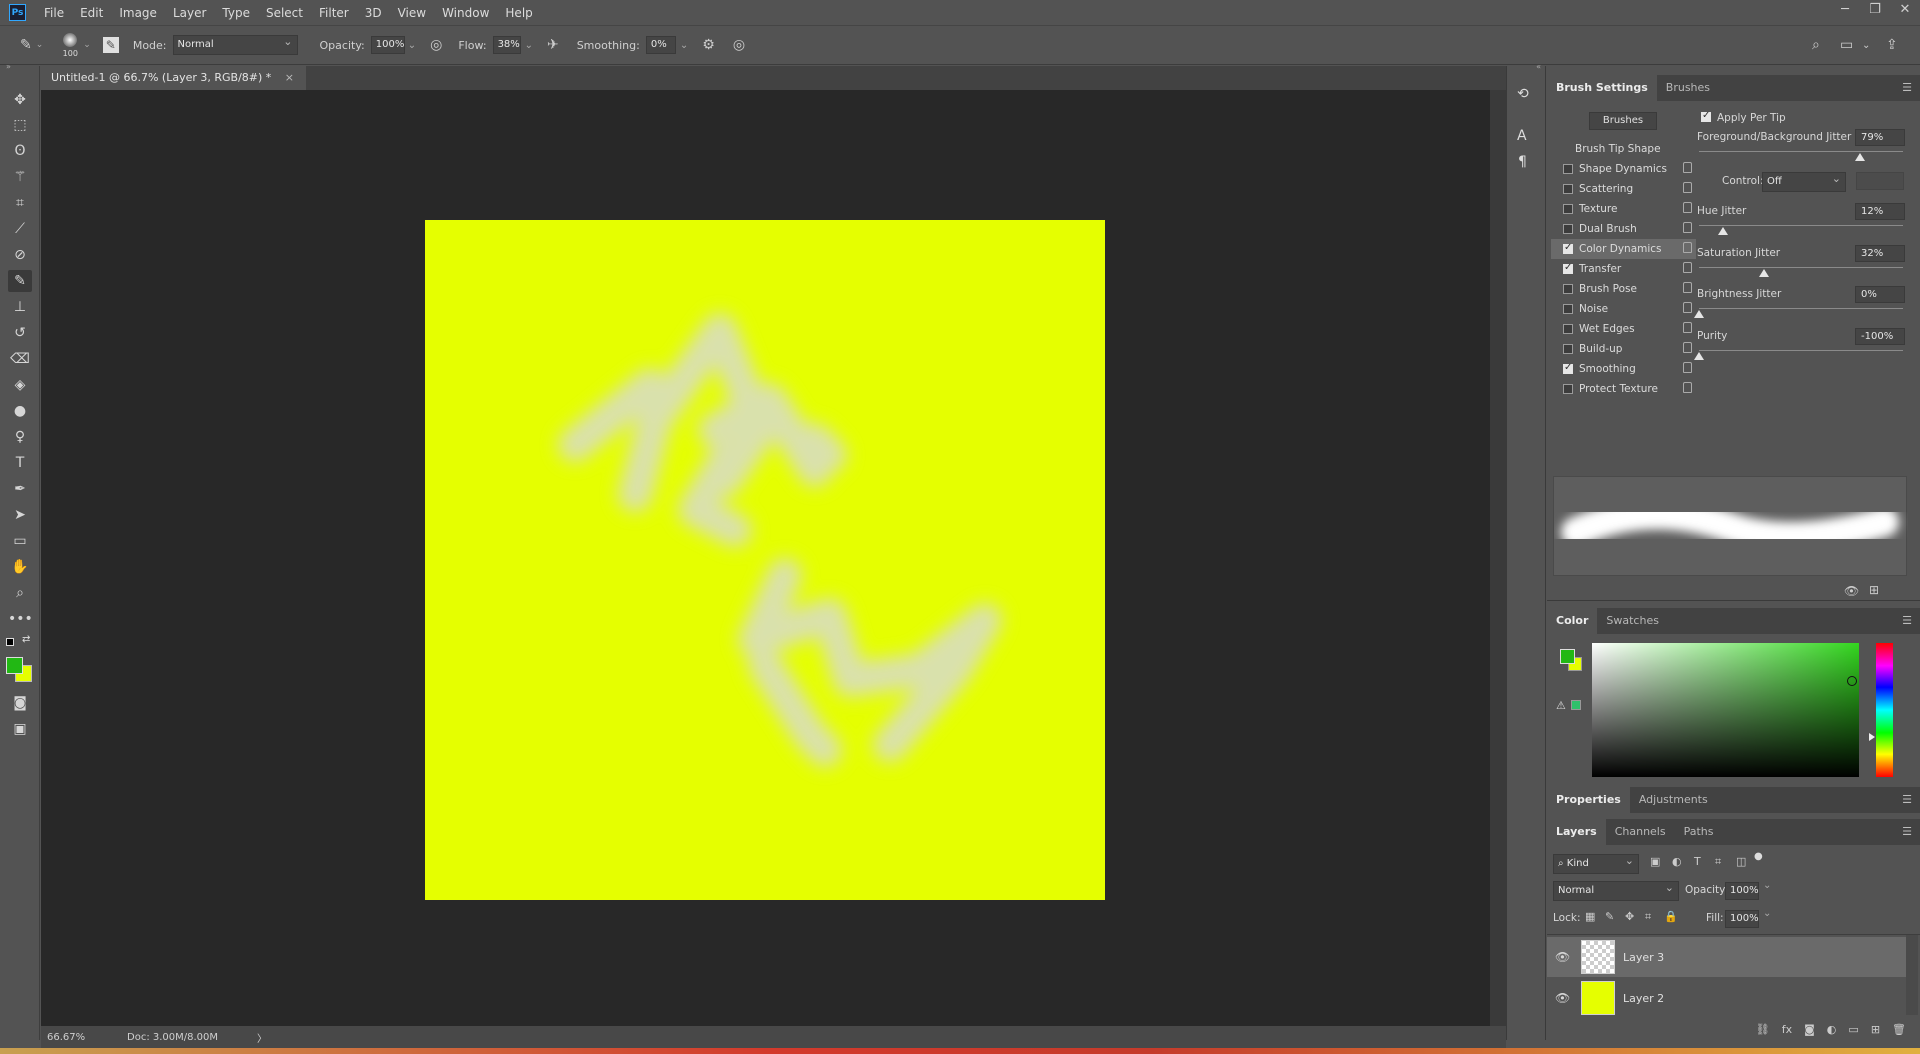 This screenshot has width=1920, height=1054. Describe the element at coordinates (506, 45) in the screenshot. I see `flow-input: 38%` at that location.